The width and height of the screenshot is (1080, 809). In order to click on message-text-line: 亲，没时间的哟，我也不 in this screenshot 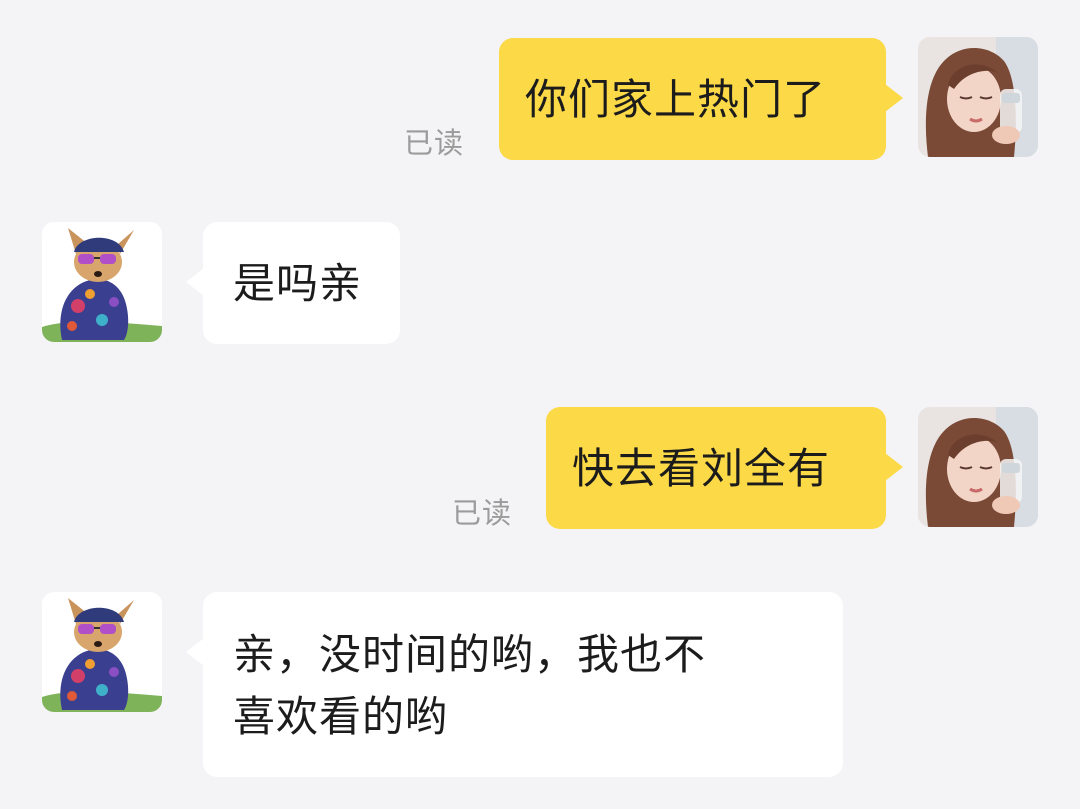, I will do `click(470, 654)`.